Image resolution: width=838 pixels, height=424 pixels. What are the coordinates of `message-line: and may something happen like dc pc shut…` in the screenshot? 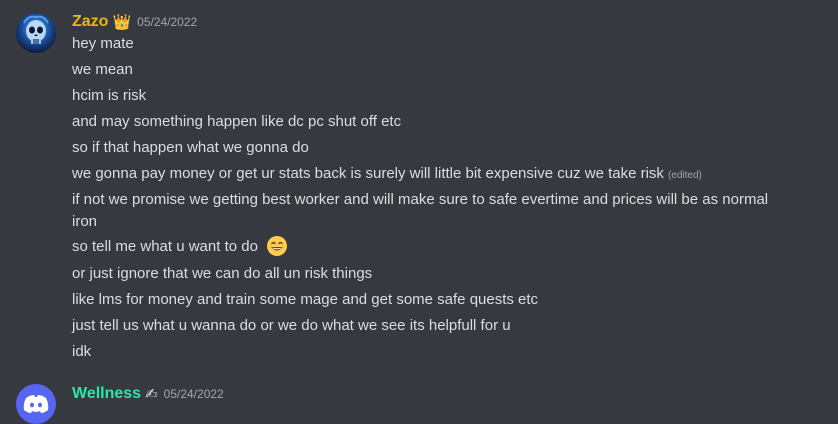 It's located at (237, 121).